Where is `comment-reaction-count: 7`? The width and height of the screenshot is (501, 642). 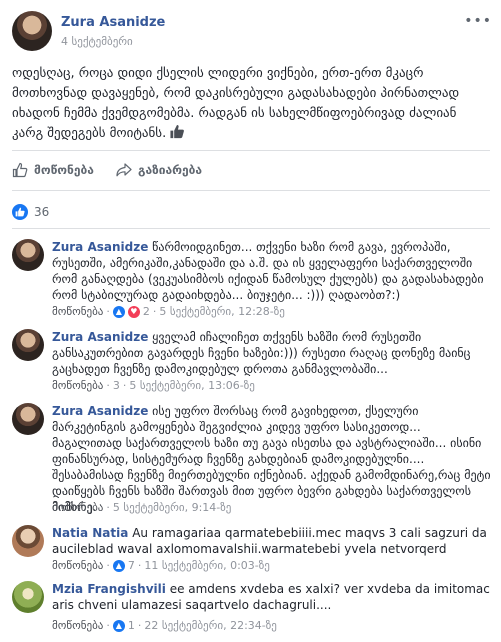
comment-reaction-count: 7 is located at coordinates (131, 565).